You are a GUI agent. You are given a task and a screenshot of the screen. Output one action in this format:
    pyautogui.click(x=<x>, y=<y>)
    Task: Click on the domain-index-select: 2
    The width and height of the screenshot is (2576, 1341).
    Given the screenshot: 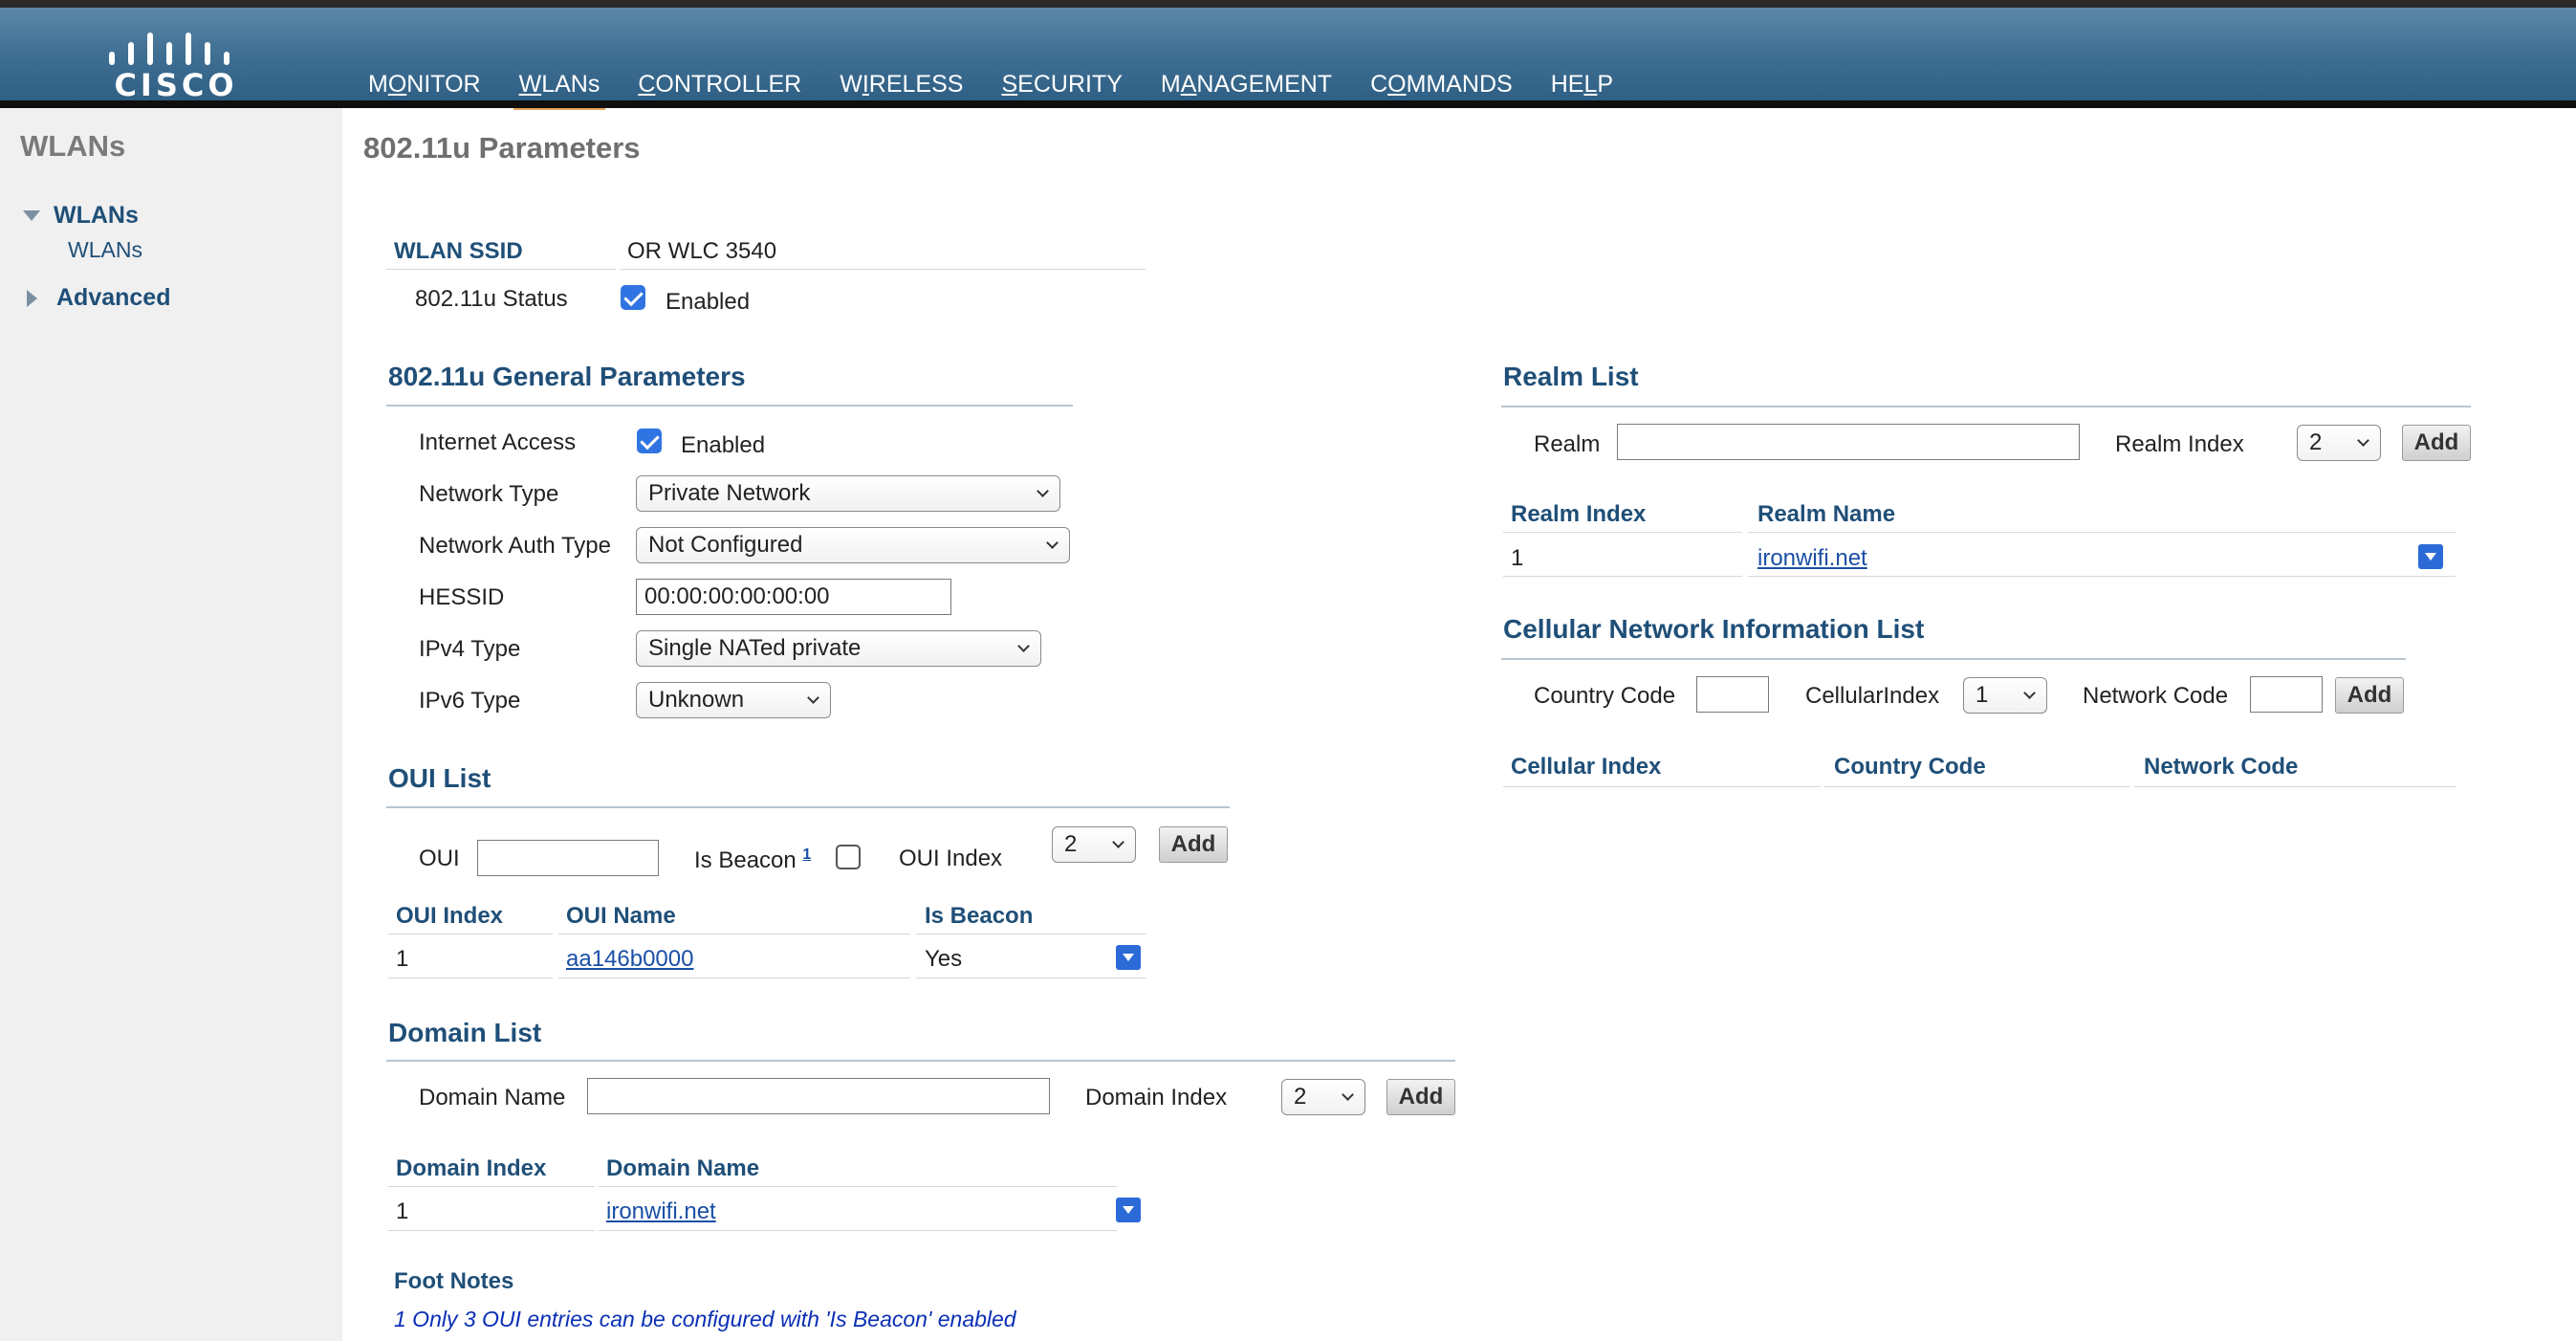 What is the action you would take?
    pyautogui.click(x=1323, y=1097)
    